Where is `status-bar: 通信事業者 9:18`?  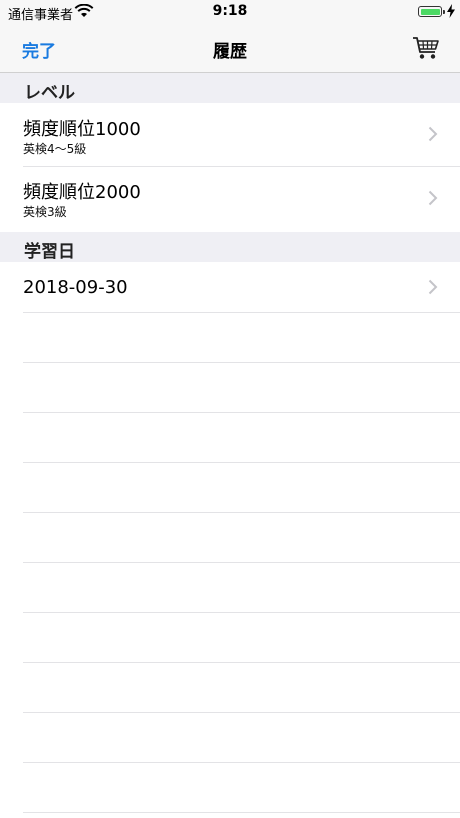 status-bar: 通信事業者 9:18 is located at coordinates (230, 13).